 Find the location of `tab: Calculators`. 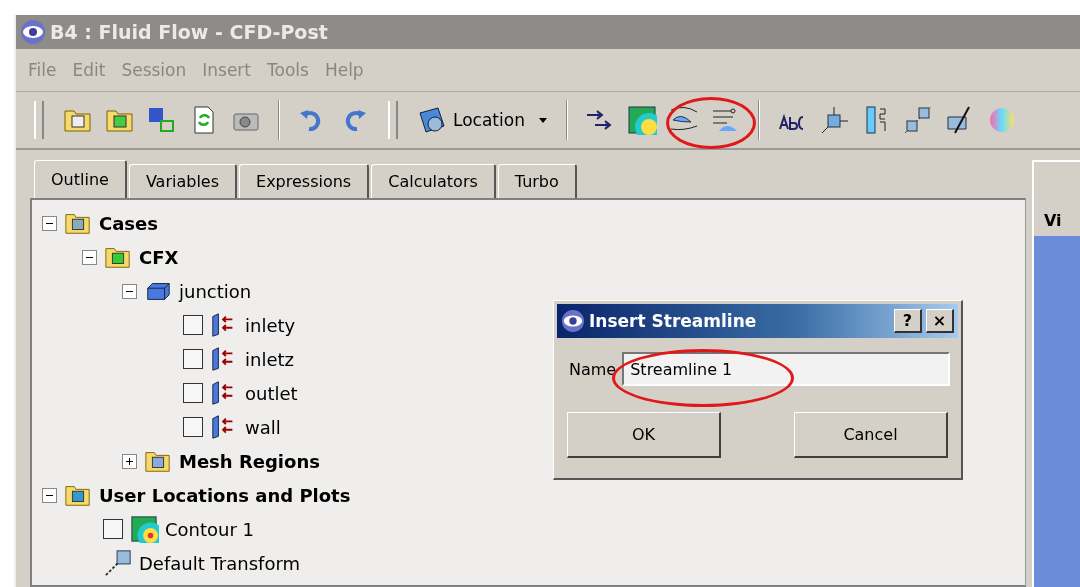

tab: Calculators is located at coordinates (433, 181).